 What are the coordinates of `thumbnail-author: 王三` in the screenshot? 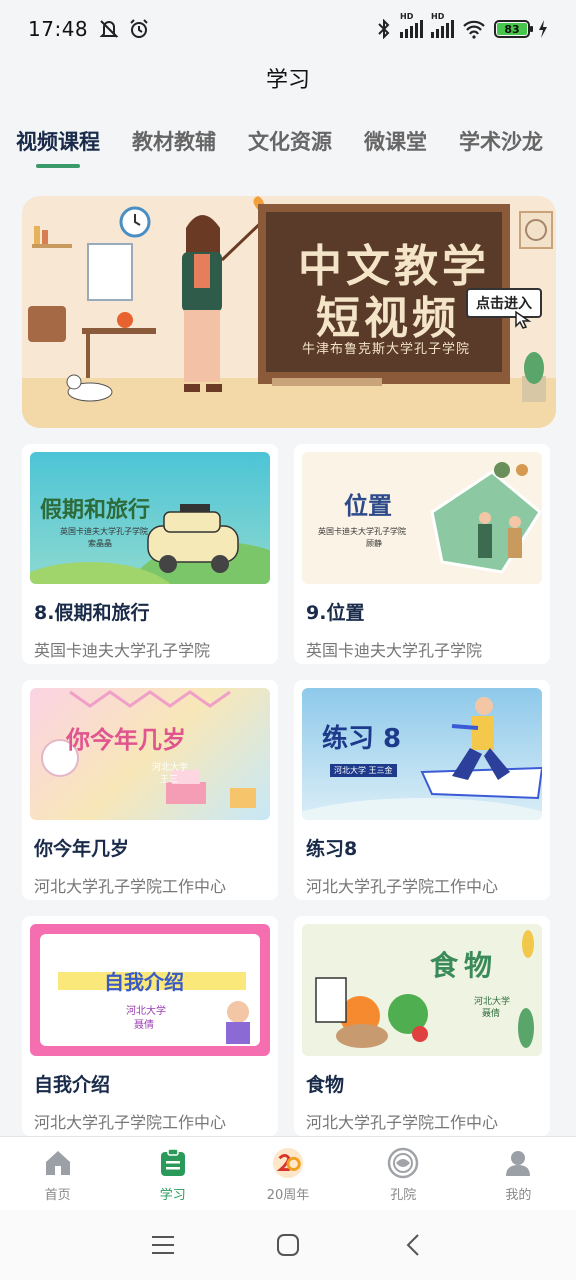 It's located at (169, 780).